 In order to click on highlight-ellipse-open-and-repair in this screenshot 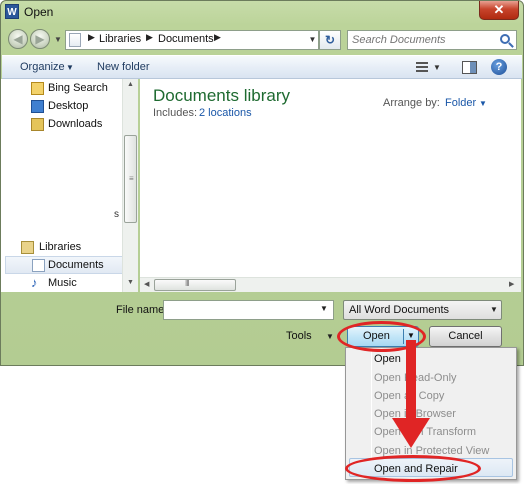, I will do `click(413, 468)`.